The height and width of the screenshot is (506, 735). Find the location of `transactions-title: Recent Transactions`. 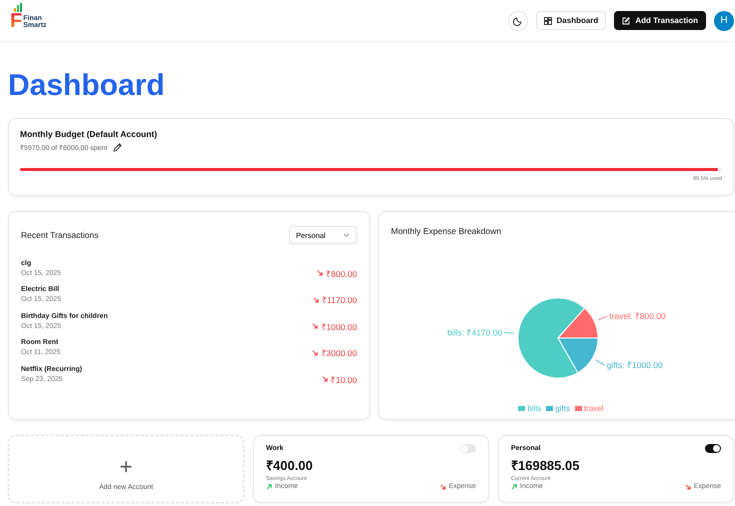

transactions-title: Recent Transactions is located at coordinates (59, 235).